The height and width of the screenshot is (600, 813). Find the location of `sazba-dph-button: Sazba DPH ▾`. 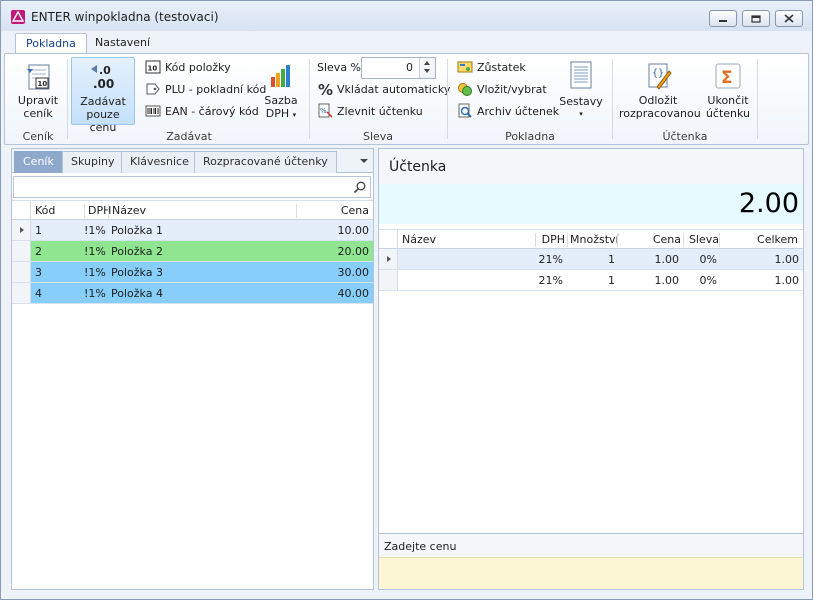

sazba-dph-button: Sazba DPH ▾ is located at coordinates (281, 91).